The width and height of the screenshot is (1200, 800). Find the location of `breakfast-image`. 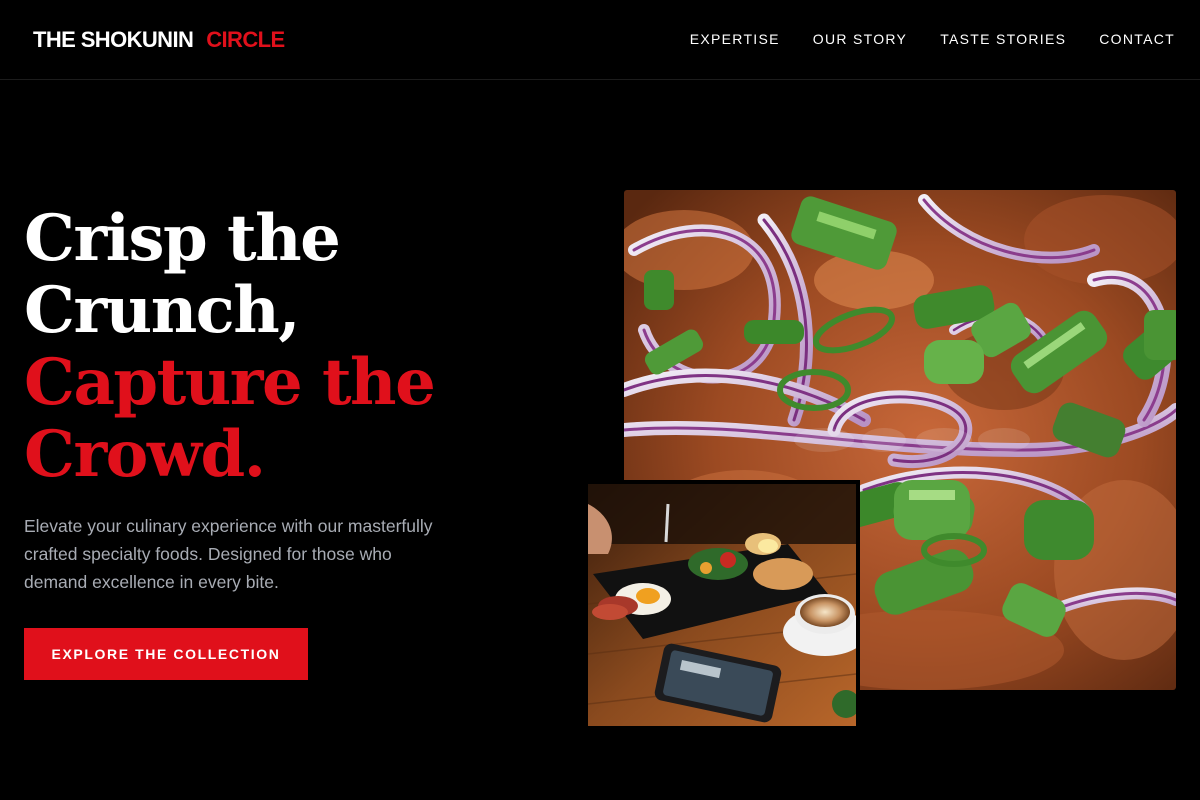

breakfast-image is located at coordinates (722, 605).